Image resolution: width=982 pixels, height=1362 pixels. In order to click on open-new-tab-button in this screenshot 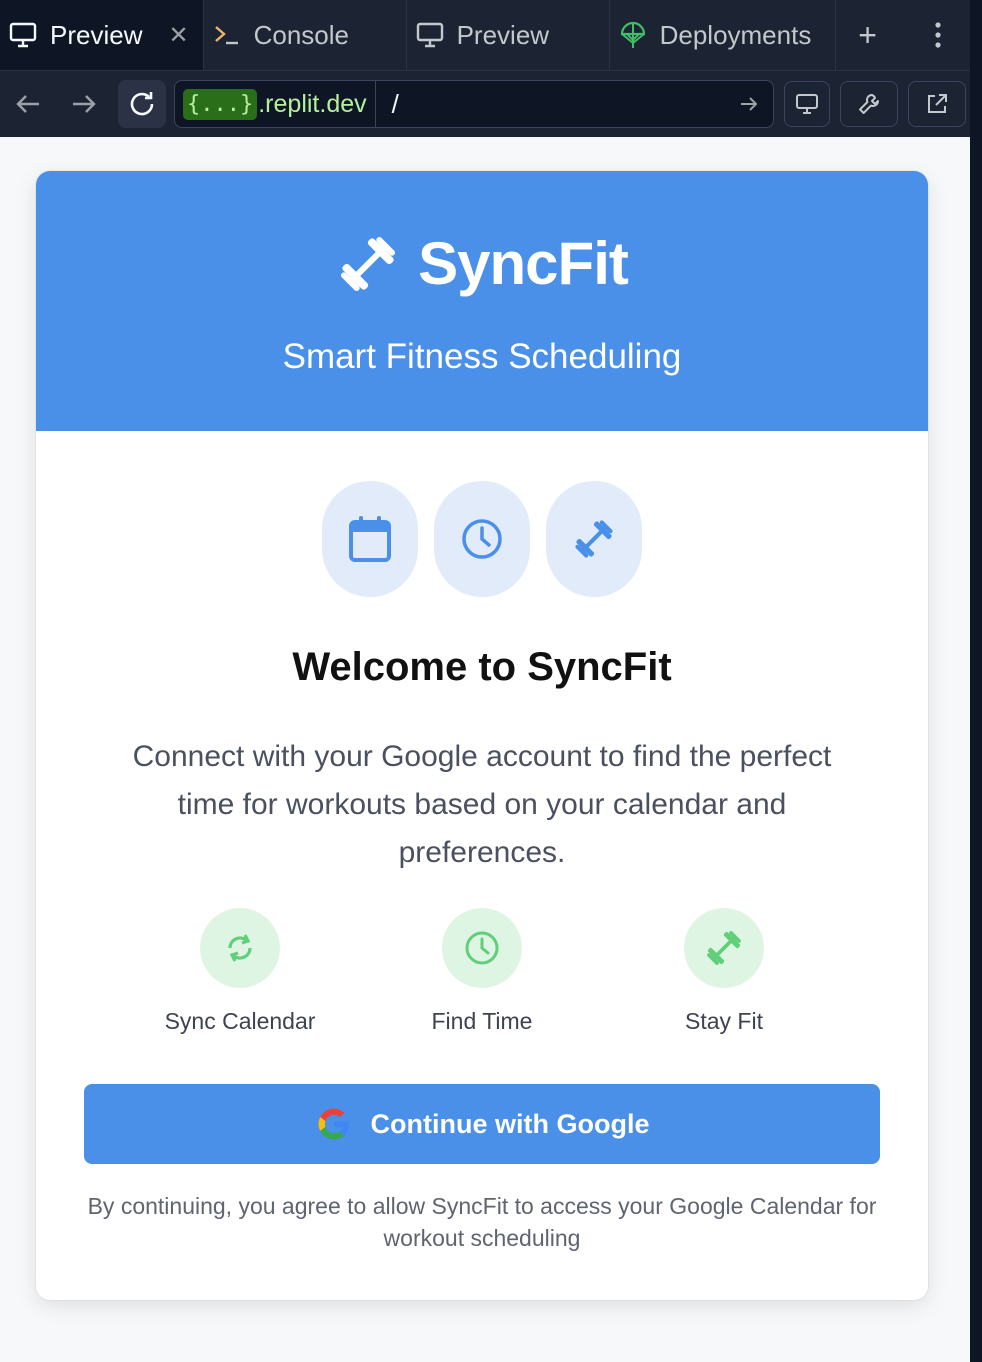, I will do `click(937, 104)`.